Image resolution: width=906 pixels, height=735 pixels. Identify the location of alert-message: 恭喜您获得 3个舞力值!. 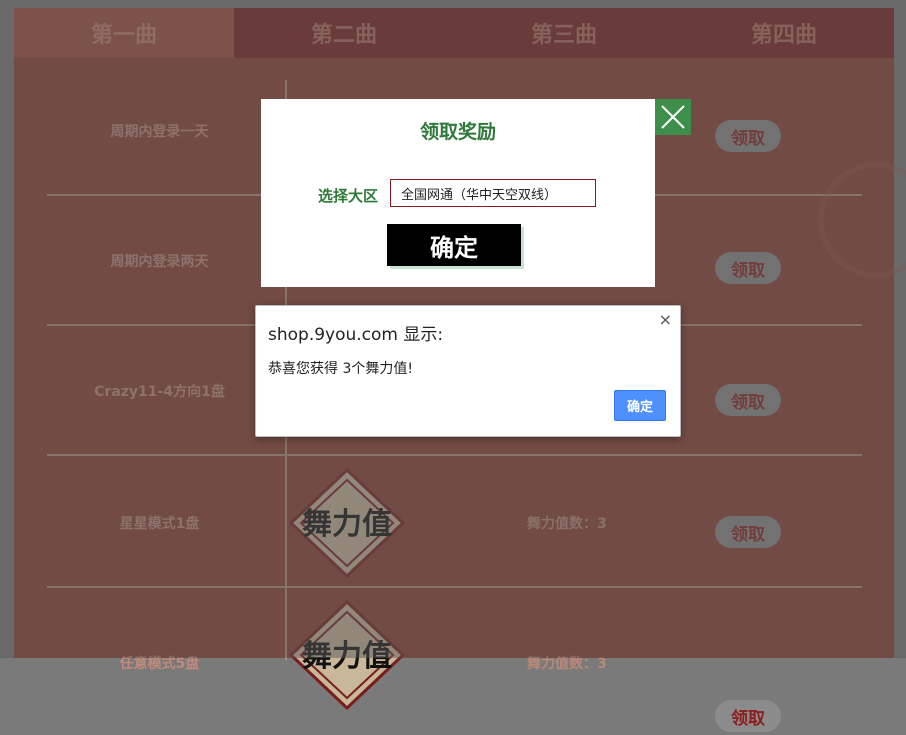
(340, 369).